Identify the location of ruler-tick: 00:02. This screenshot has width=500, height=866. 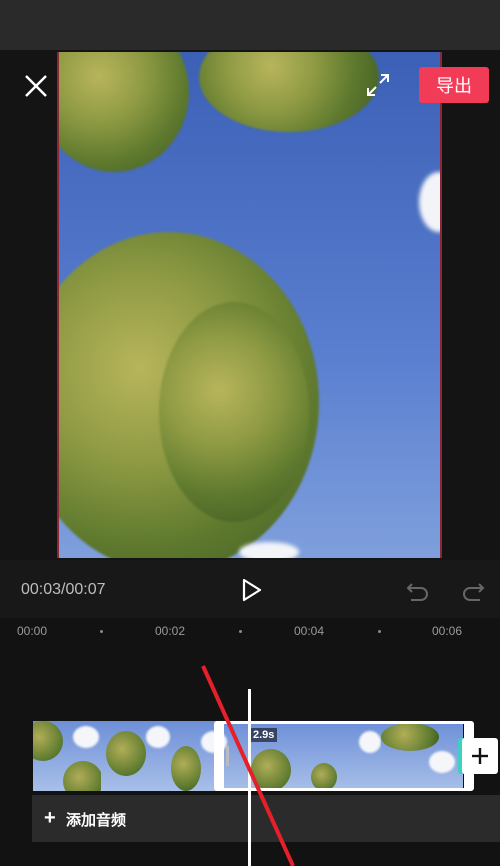
(170, 631).